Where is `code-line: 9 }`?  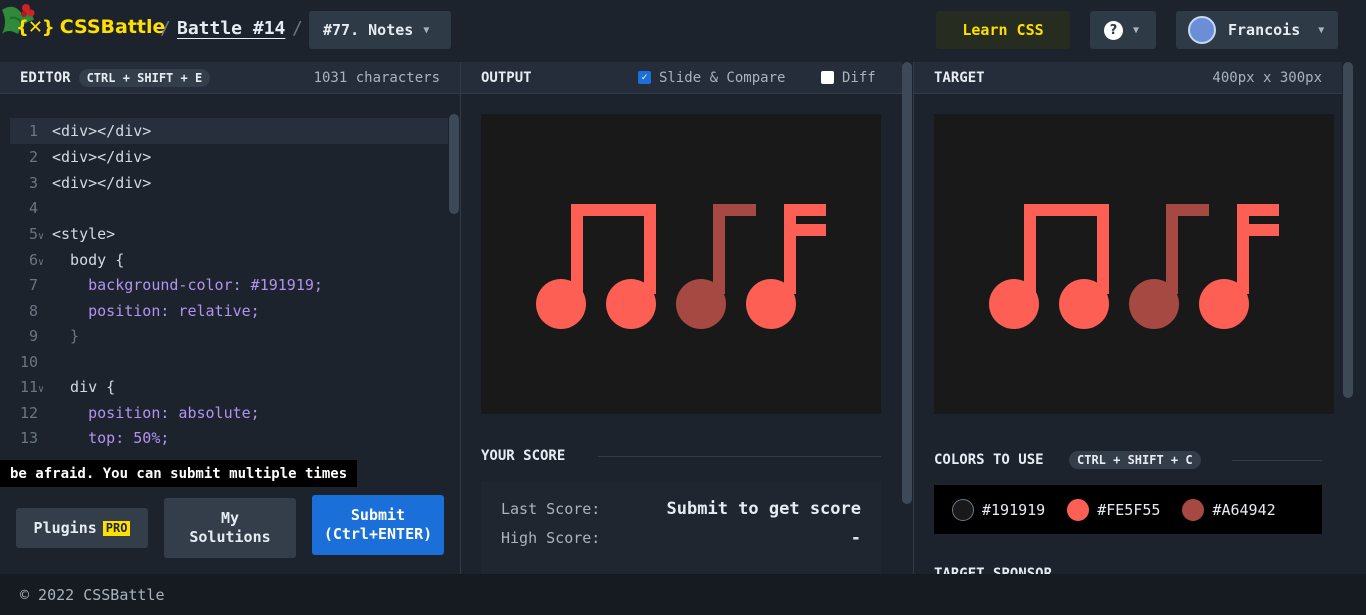 code-line: 9 } is located at coordinates (229, 336).